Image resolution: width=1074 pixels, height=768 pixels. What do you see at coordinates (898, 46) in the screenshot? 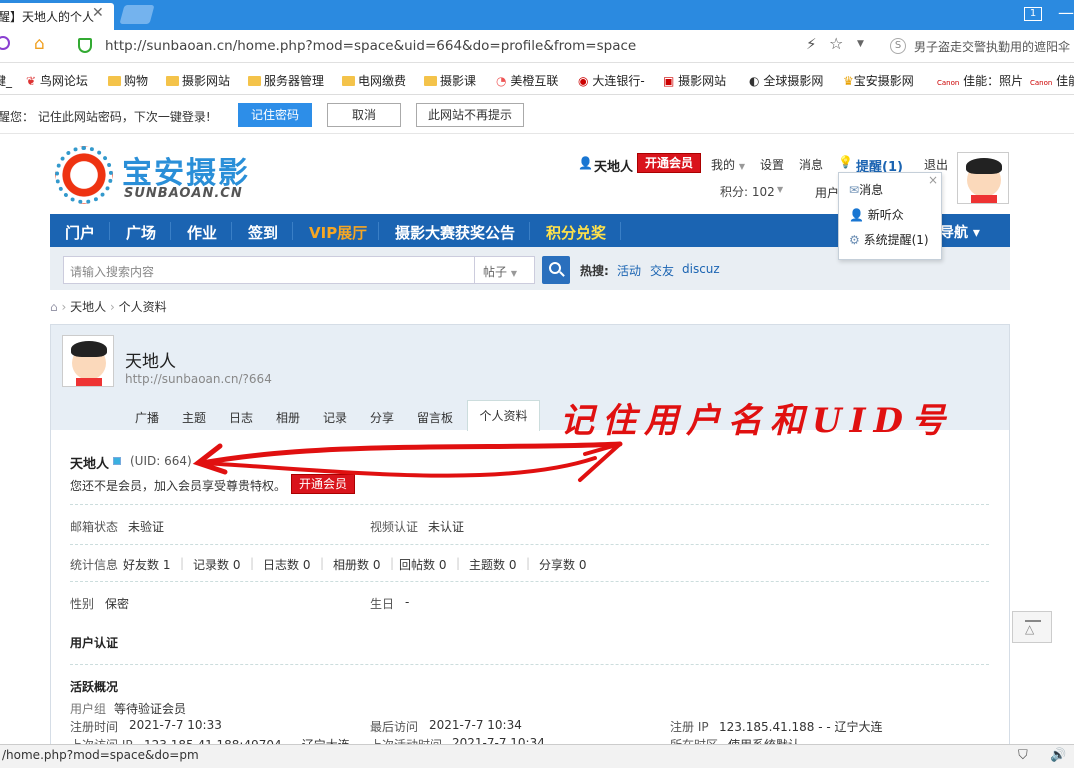
I see `search-engine-icon: S` at bounding box center [898, 46].